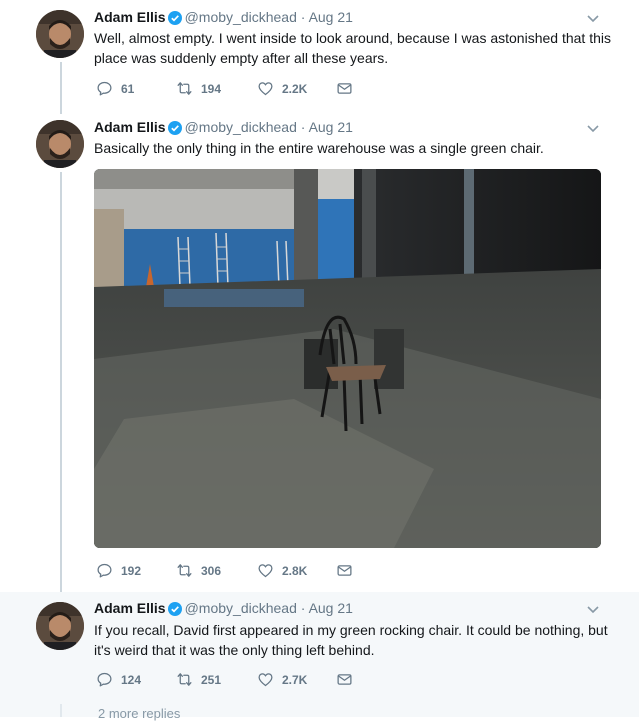  I want to click on like-count: 2.8K, so click(295, 570).